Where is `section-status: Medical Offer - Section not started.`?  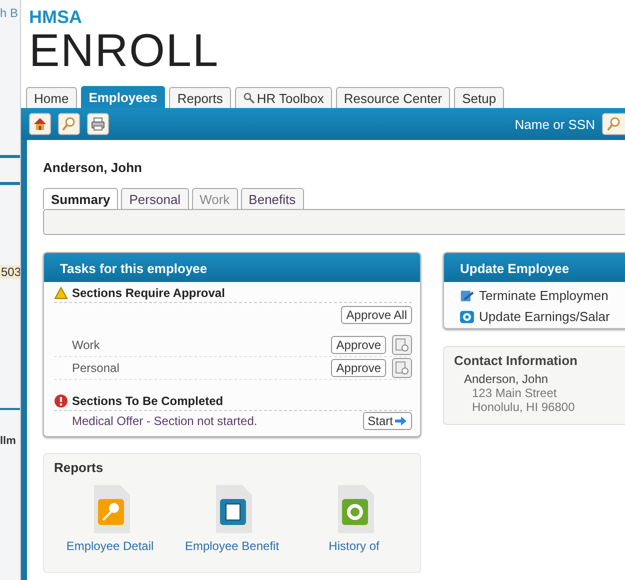
section-status: Medical Offer - Section not started. is located at coordinates (165, 421).